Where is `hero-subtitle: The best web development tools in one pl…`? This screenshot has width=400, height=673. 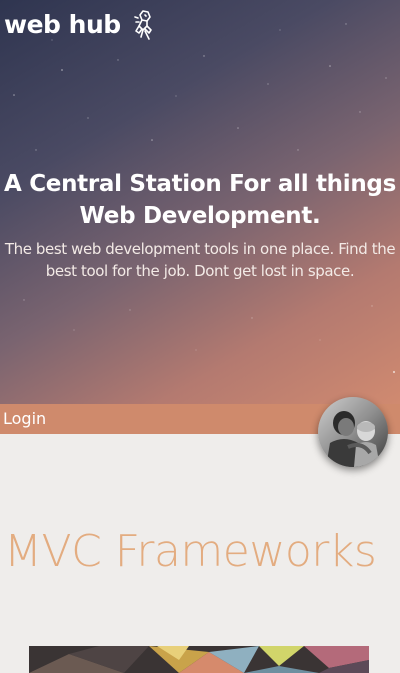 hero-subtitle: The best web development tools in one pl… is located at coordinates (200, 260).